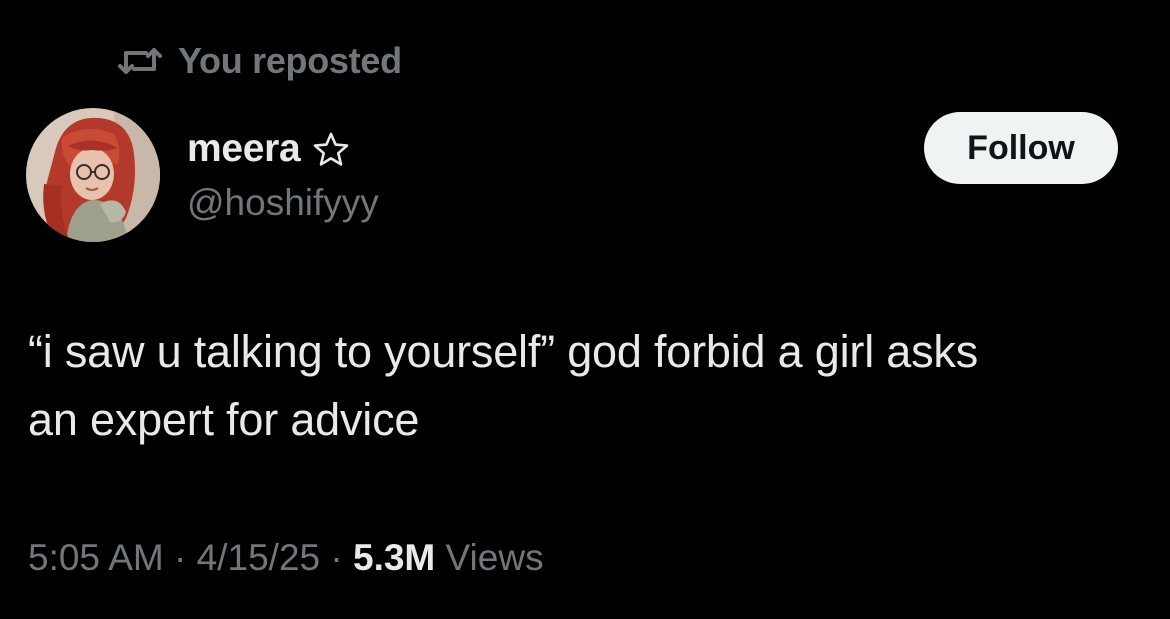 This screenshot has height=619, width=1170. What do you see at coordinates (224, 419) in the screenshot?
I see `tweet-text-line-2: an expert for advice` at bounding box center [224, 419].